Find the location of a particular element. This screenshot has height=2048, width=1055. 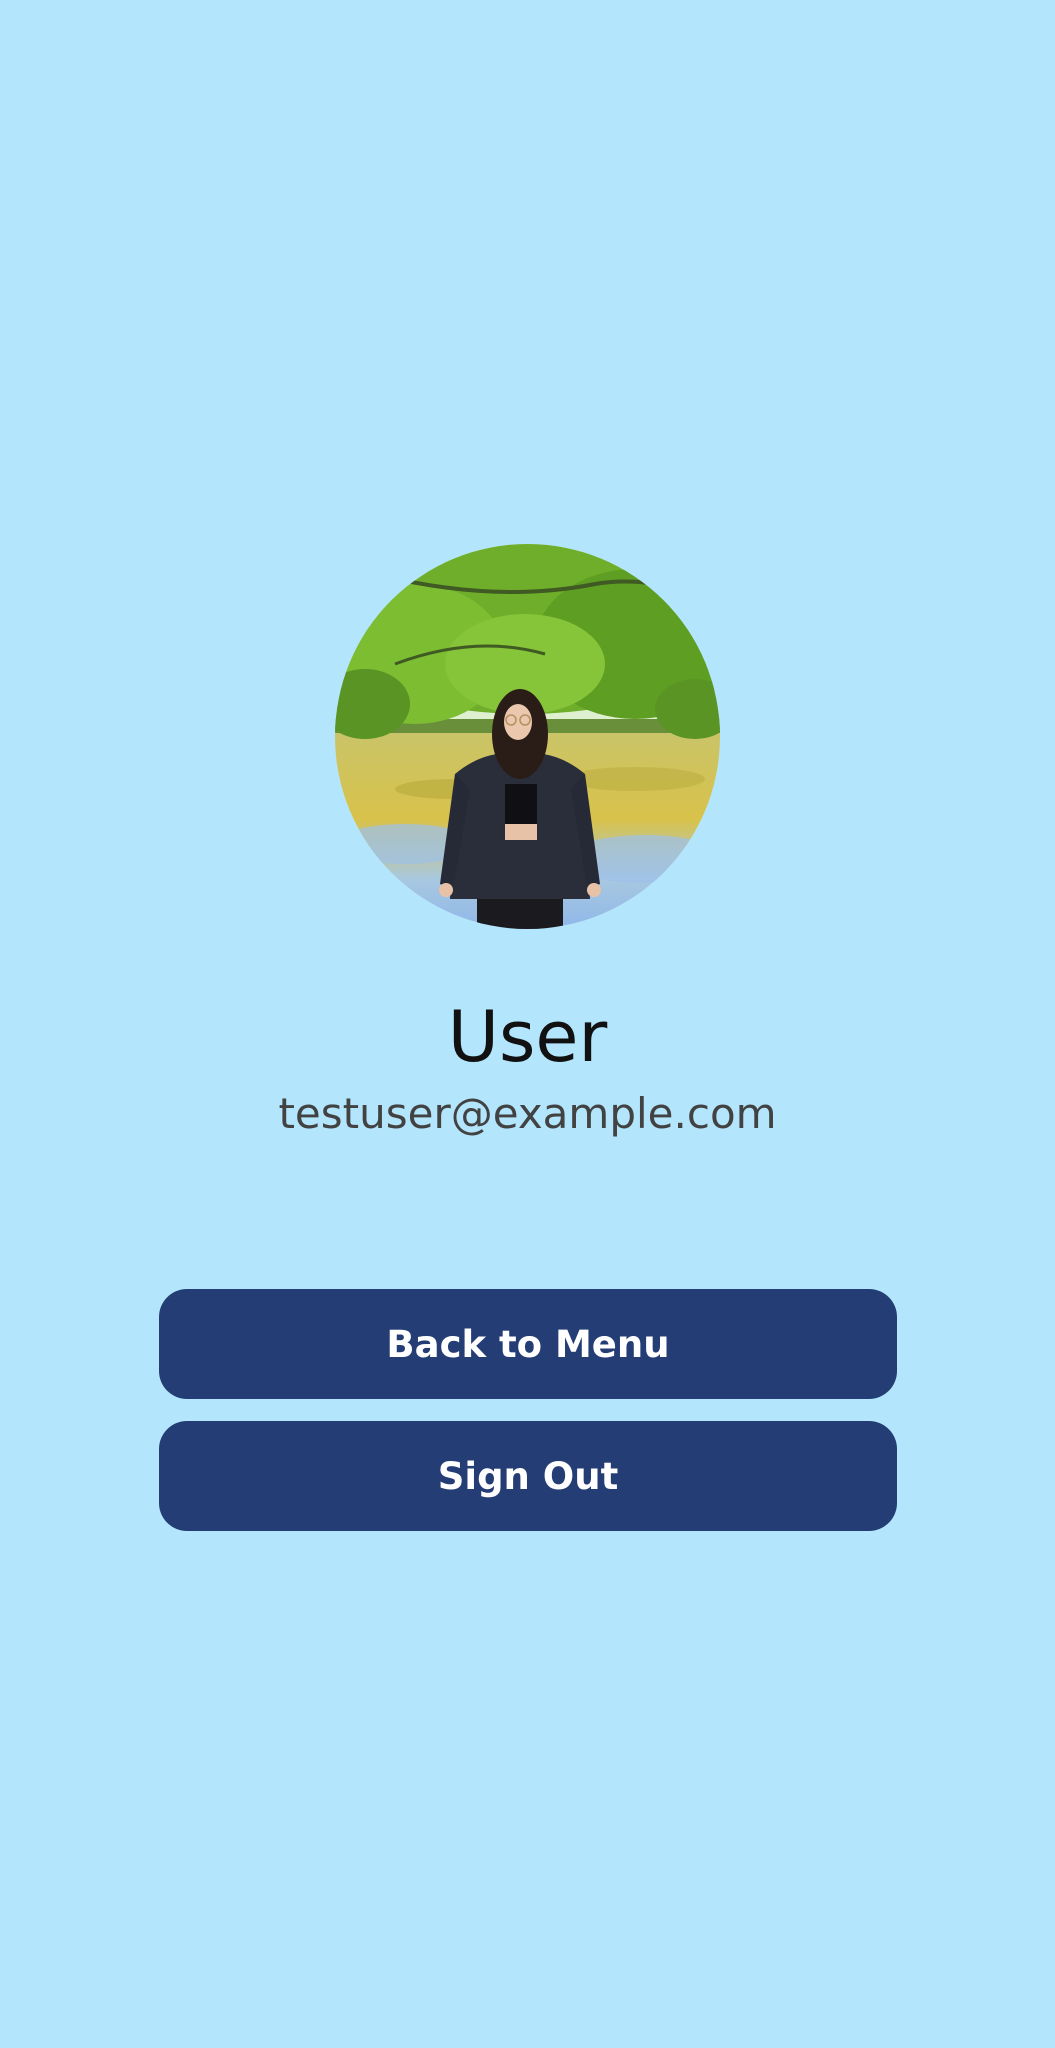

user-name: User is located at coordinates (527, 1037).